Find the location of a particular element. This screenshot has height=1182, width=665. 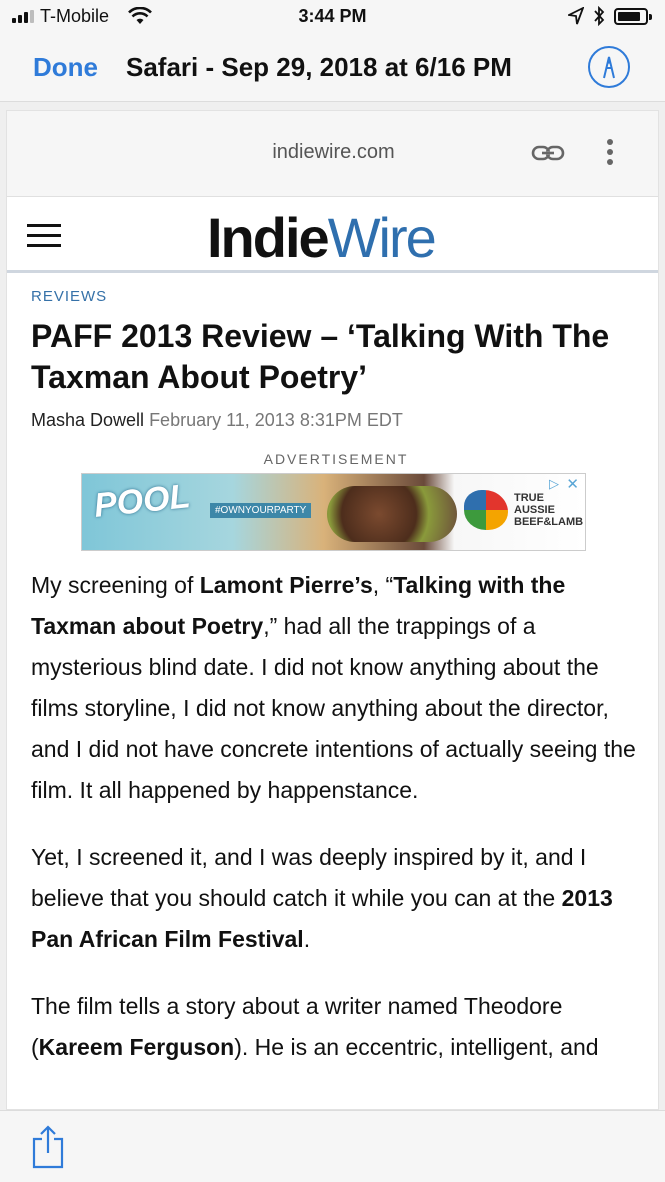

adchoices-icon: ▷ is located at coordinates (554, 484).